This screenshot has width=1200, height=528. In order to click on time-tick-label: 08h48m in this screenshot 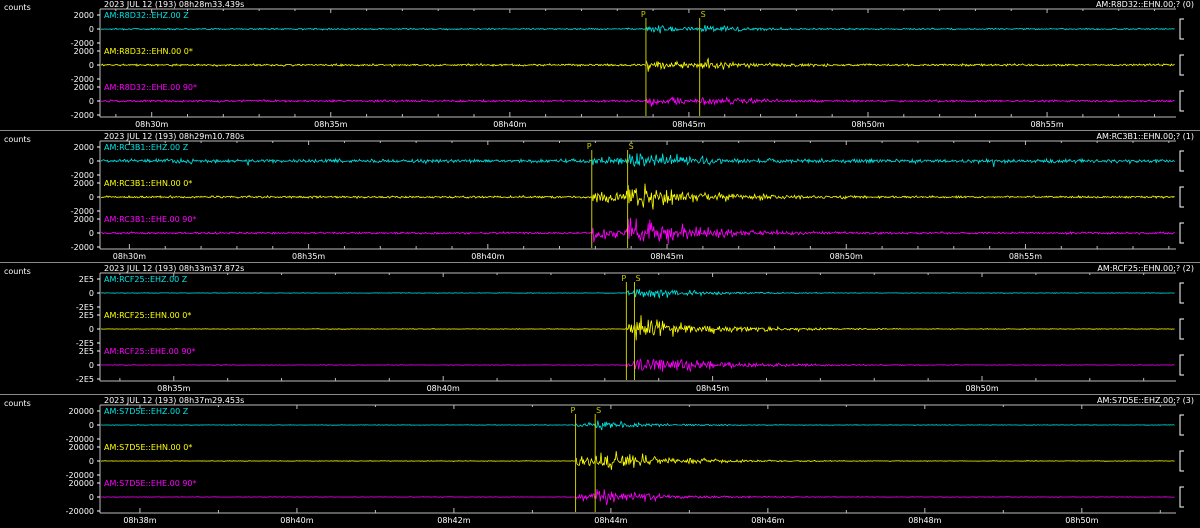, I will do `click(924, 520)`.